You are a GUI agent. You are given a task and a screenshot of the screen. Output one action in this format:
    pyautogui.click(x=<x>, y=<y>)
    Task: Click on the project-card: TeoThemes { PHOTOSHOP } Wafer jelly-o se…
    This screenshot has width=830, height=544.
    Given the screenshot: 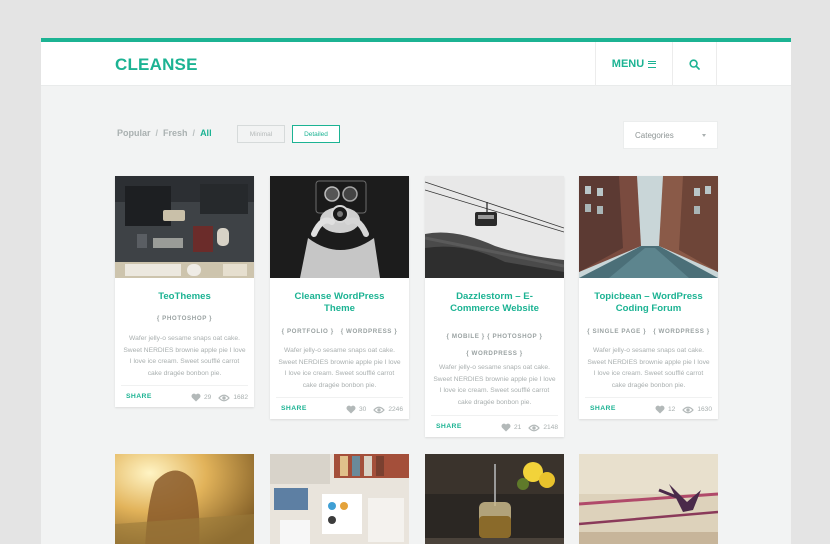 What is the action you would take?
    pyautogui.click(x=184, y=291)
    